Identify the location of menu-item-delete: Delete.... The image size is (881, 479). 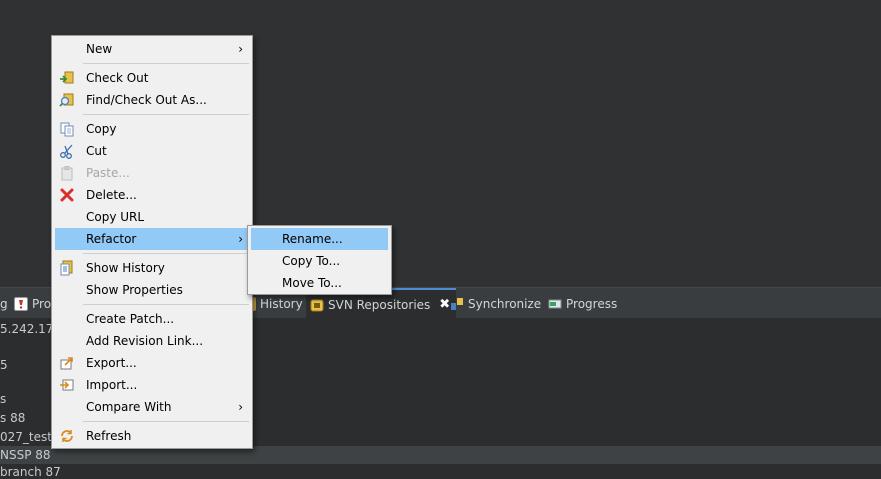
(152, 195).